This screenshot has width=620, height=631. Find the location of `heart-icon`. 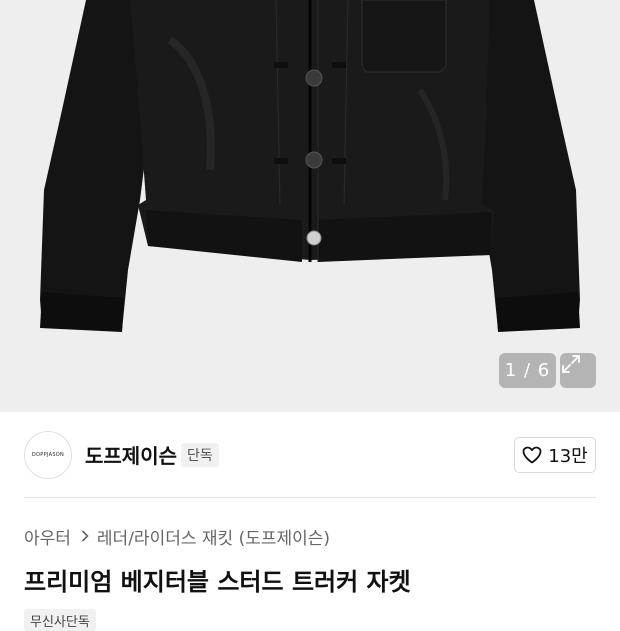

heart-icon is located at coordinates (532, 455).